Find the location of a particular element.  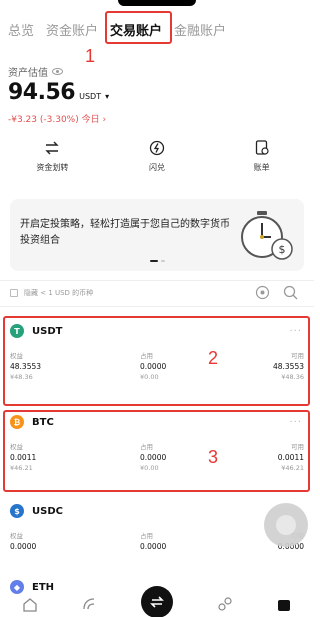

wallet-icon is located at coordinates (284, 604).